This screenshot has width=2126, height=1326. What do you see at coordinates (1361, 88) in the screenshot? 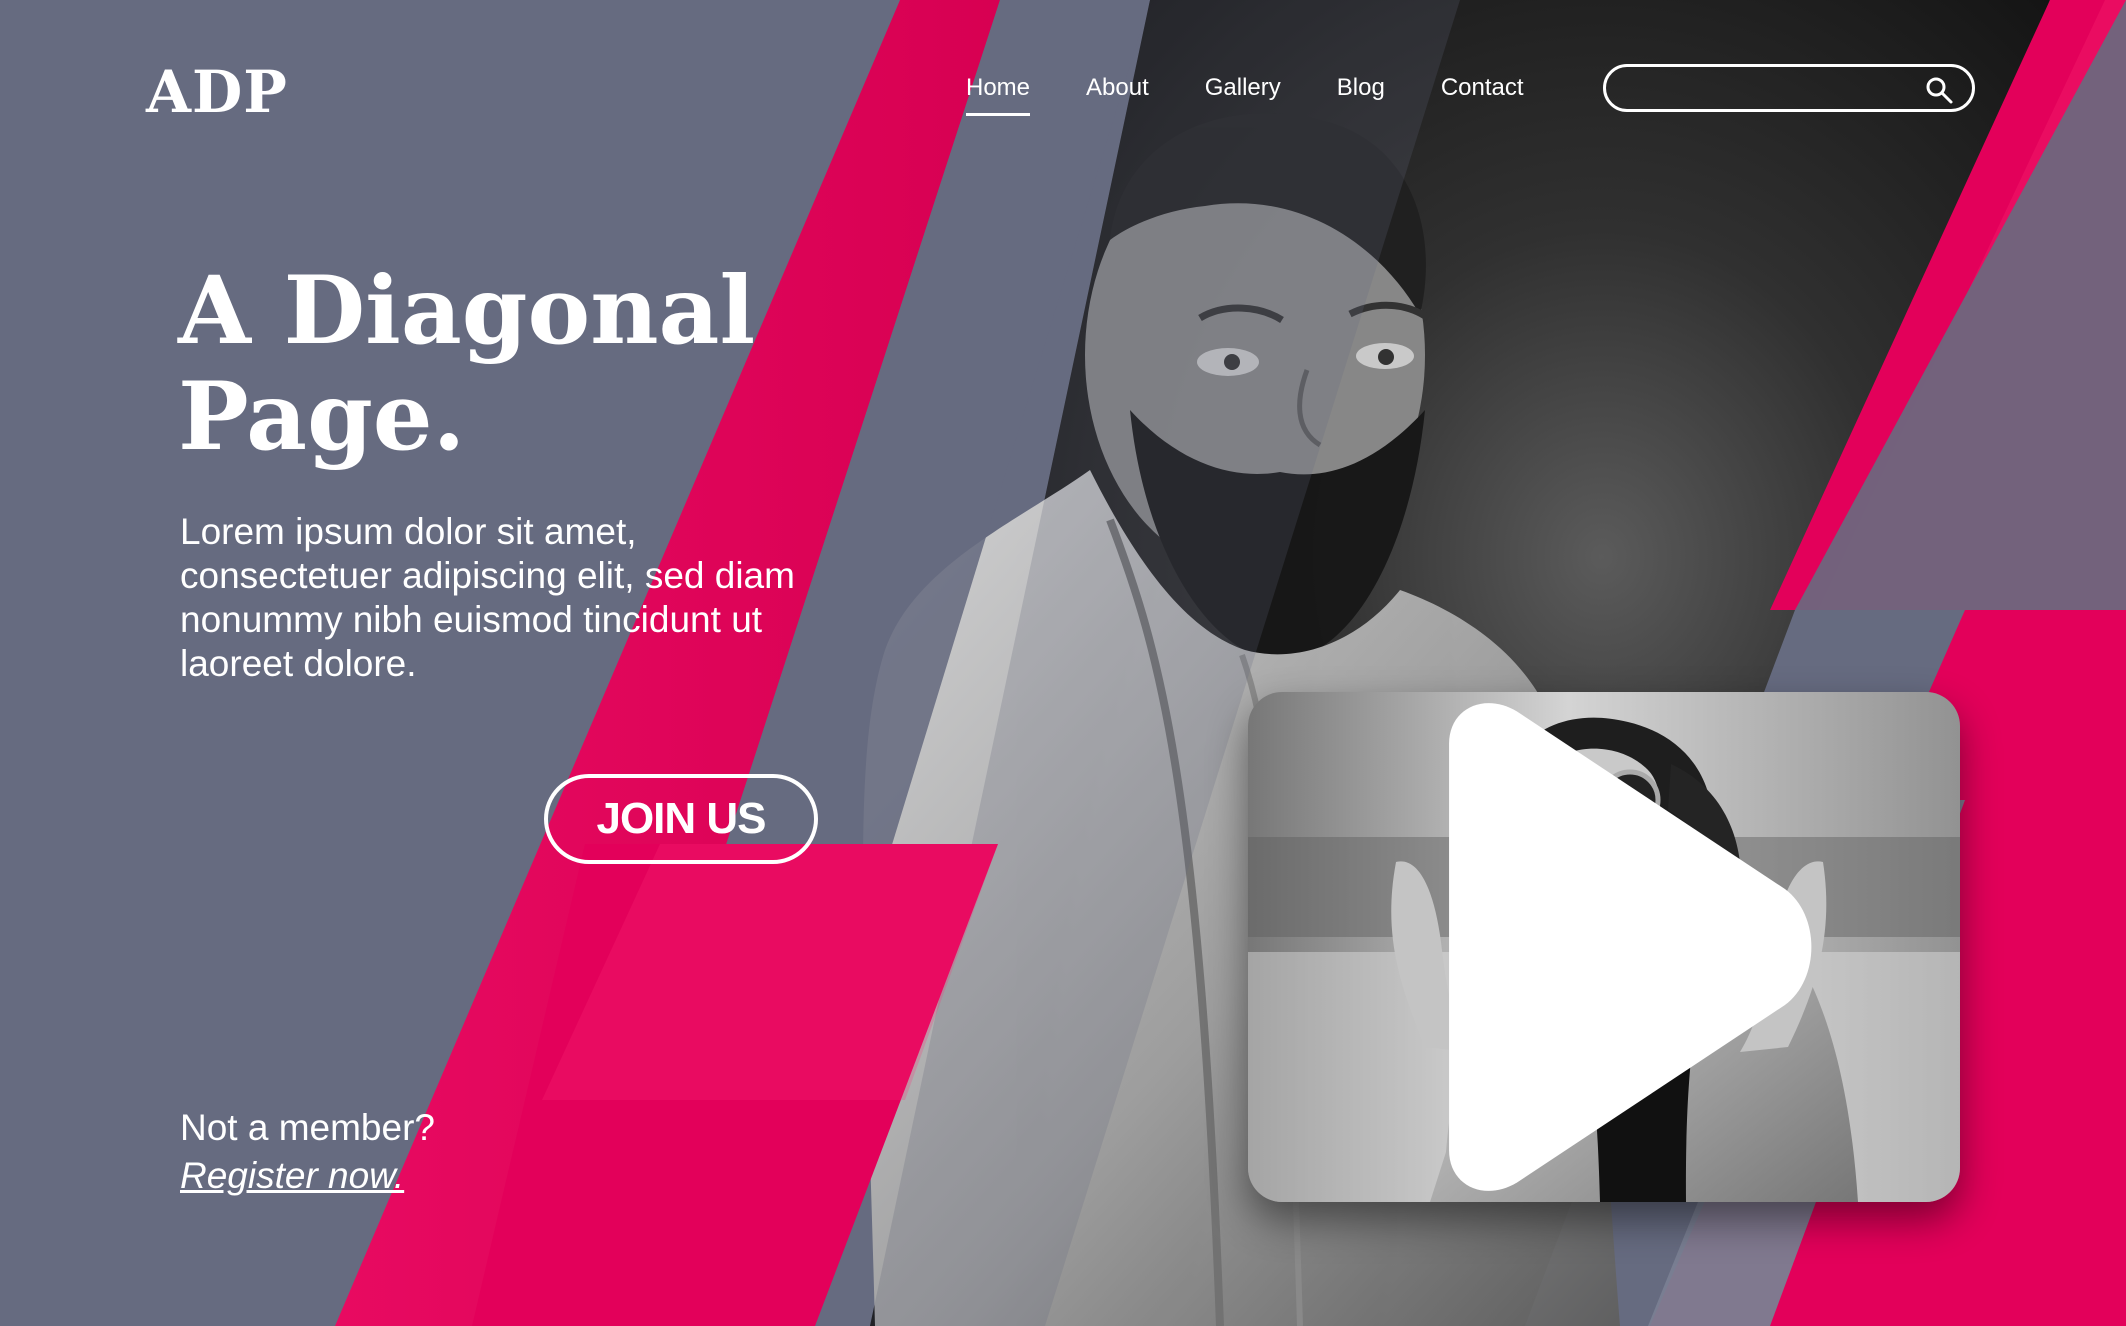
I see `nav-blog: Blog` at bounding box center [1361, 88].